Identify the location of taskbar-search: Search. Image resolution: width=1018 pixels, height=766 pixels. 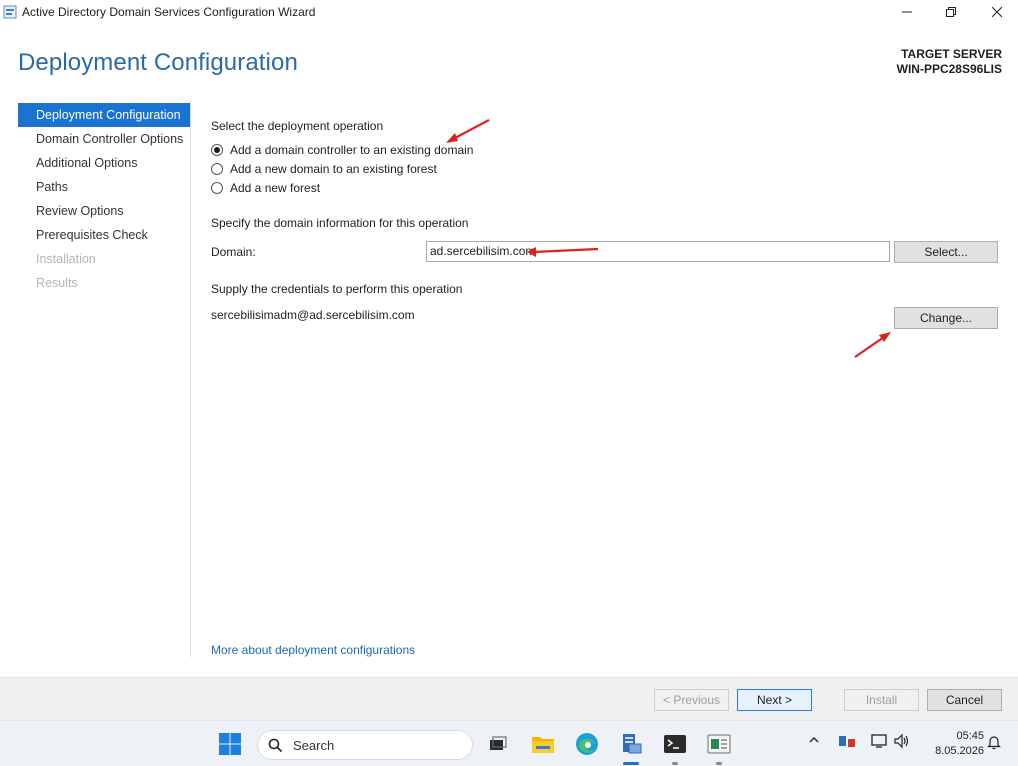
(365, 745).